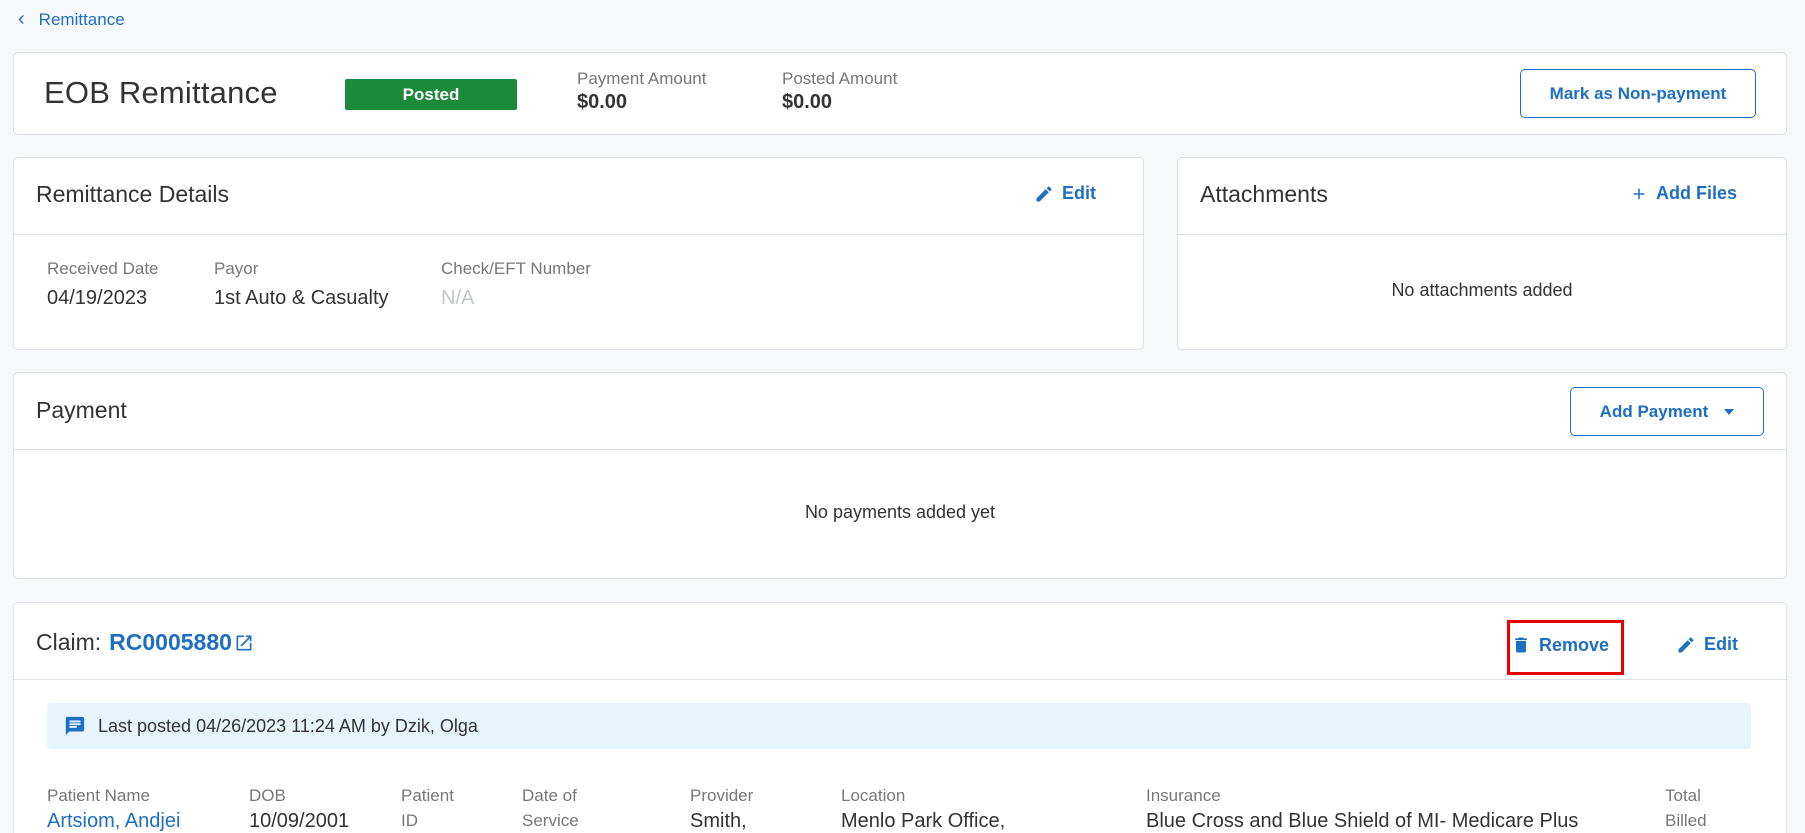 The image size is (1805, 833). Describe the element at coordinates (1697, 193) in the screenshot. I see `add-files-label: Add Files` at that location.